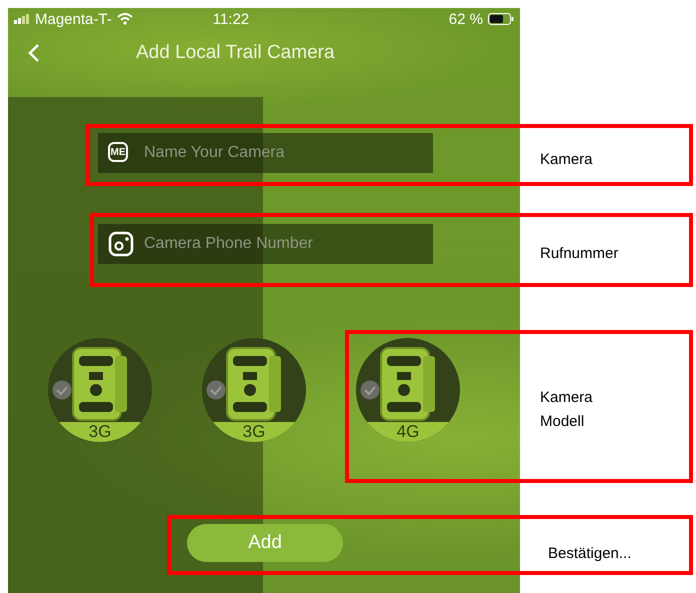 Image resolution: width=696 pixels, height=593 pixels. Describe the element at coordinates (118, 152) in the screenshot. I see `name-tag-icon: ME` at that location.